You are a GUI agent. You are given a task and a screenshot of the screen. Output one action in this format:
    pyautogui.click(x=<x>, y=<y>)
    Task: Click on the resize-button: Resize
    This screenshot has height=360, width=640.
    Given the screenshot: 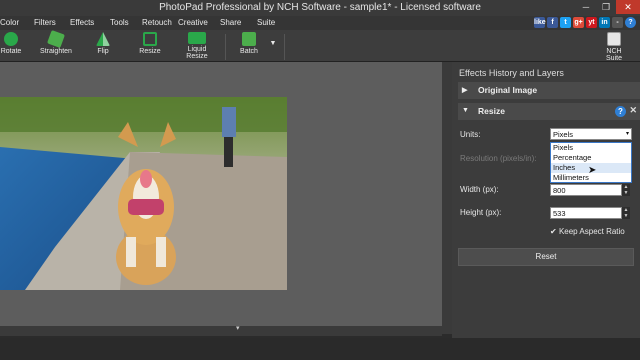 What is the action you would take?
    pyautogui.click(x=150, y=43)
    